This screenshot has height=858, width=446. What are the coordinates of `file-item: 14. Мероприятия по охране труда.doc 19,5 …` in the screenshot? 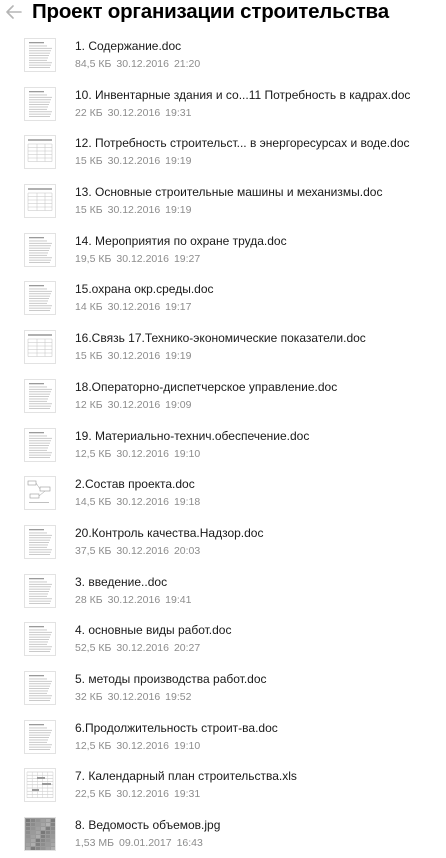 It's located at (223, 249).